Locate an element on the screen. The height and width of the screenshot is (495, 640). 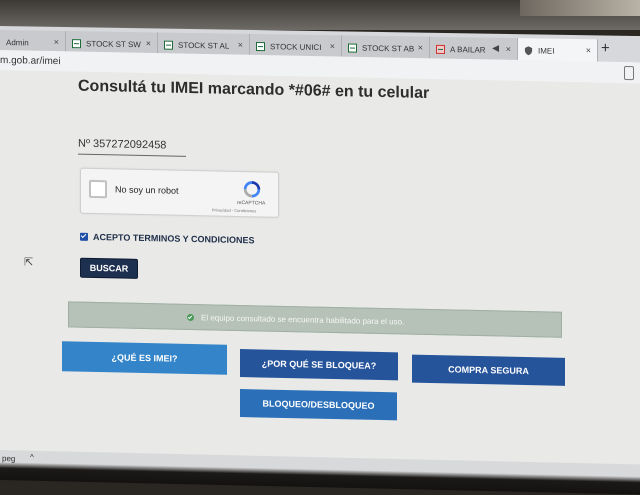
new-tab-button: + is located at coordinates (605, 47).